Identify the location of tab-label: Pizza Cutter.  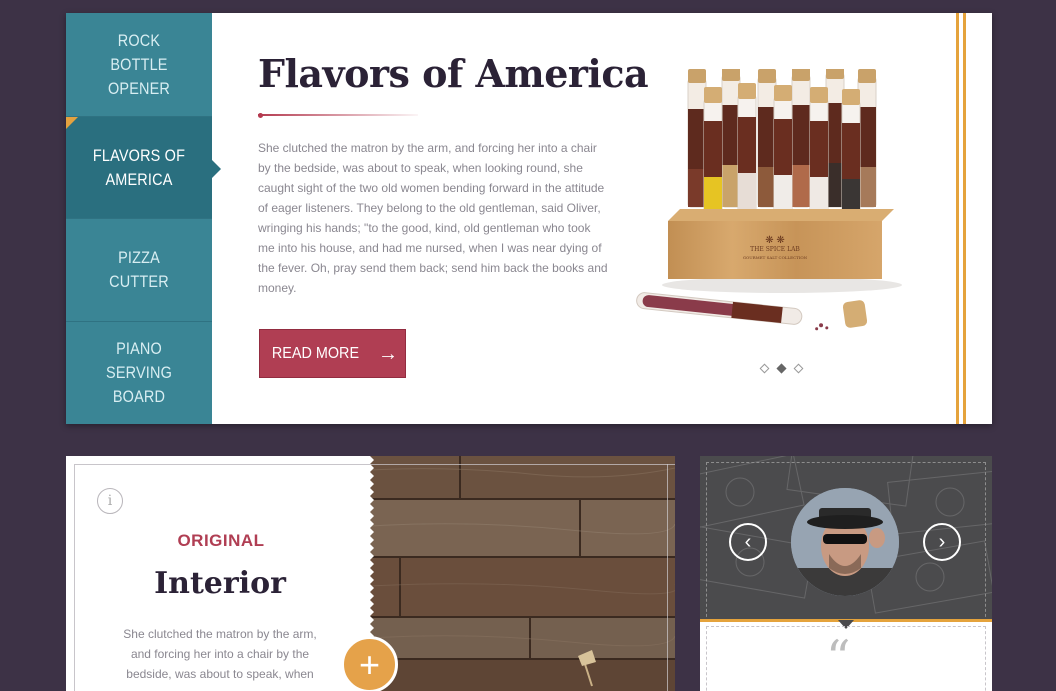
(139, 269).